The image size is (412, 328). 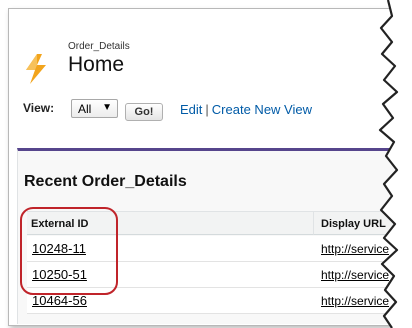 What do you see at coordinates (262, 109) in the screenshot?
I see `create-new-view-link: Create New View` at bounding box center [262, 109].